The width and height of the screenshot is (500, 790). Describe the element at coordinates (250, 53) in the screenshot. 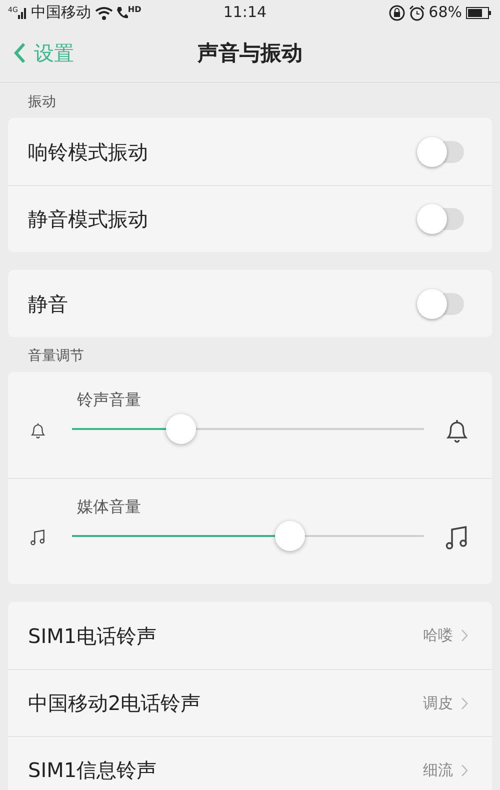

I see `page-title: 声音与振动` at that location.